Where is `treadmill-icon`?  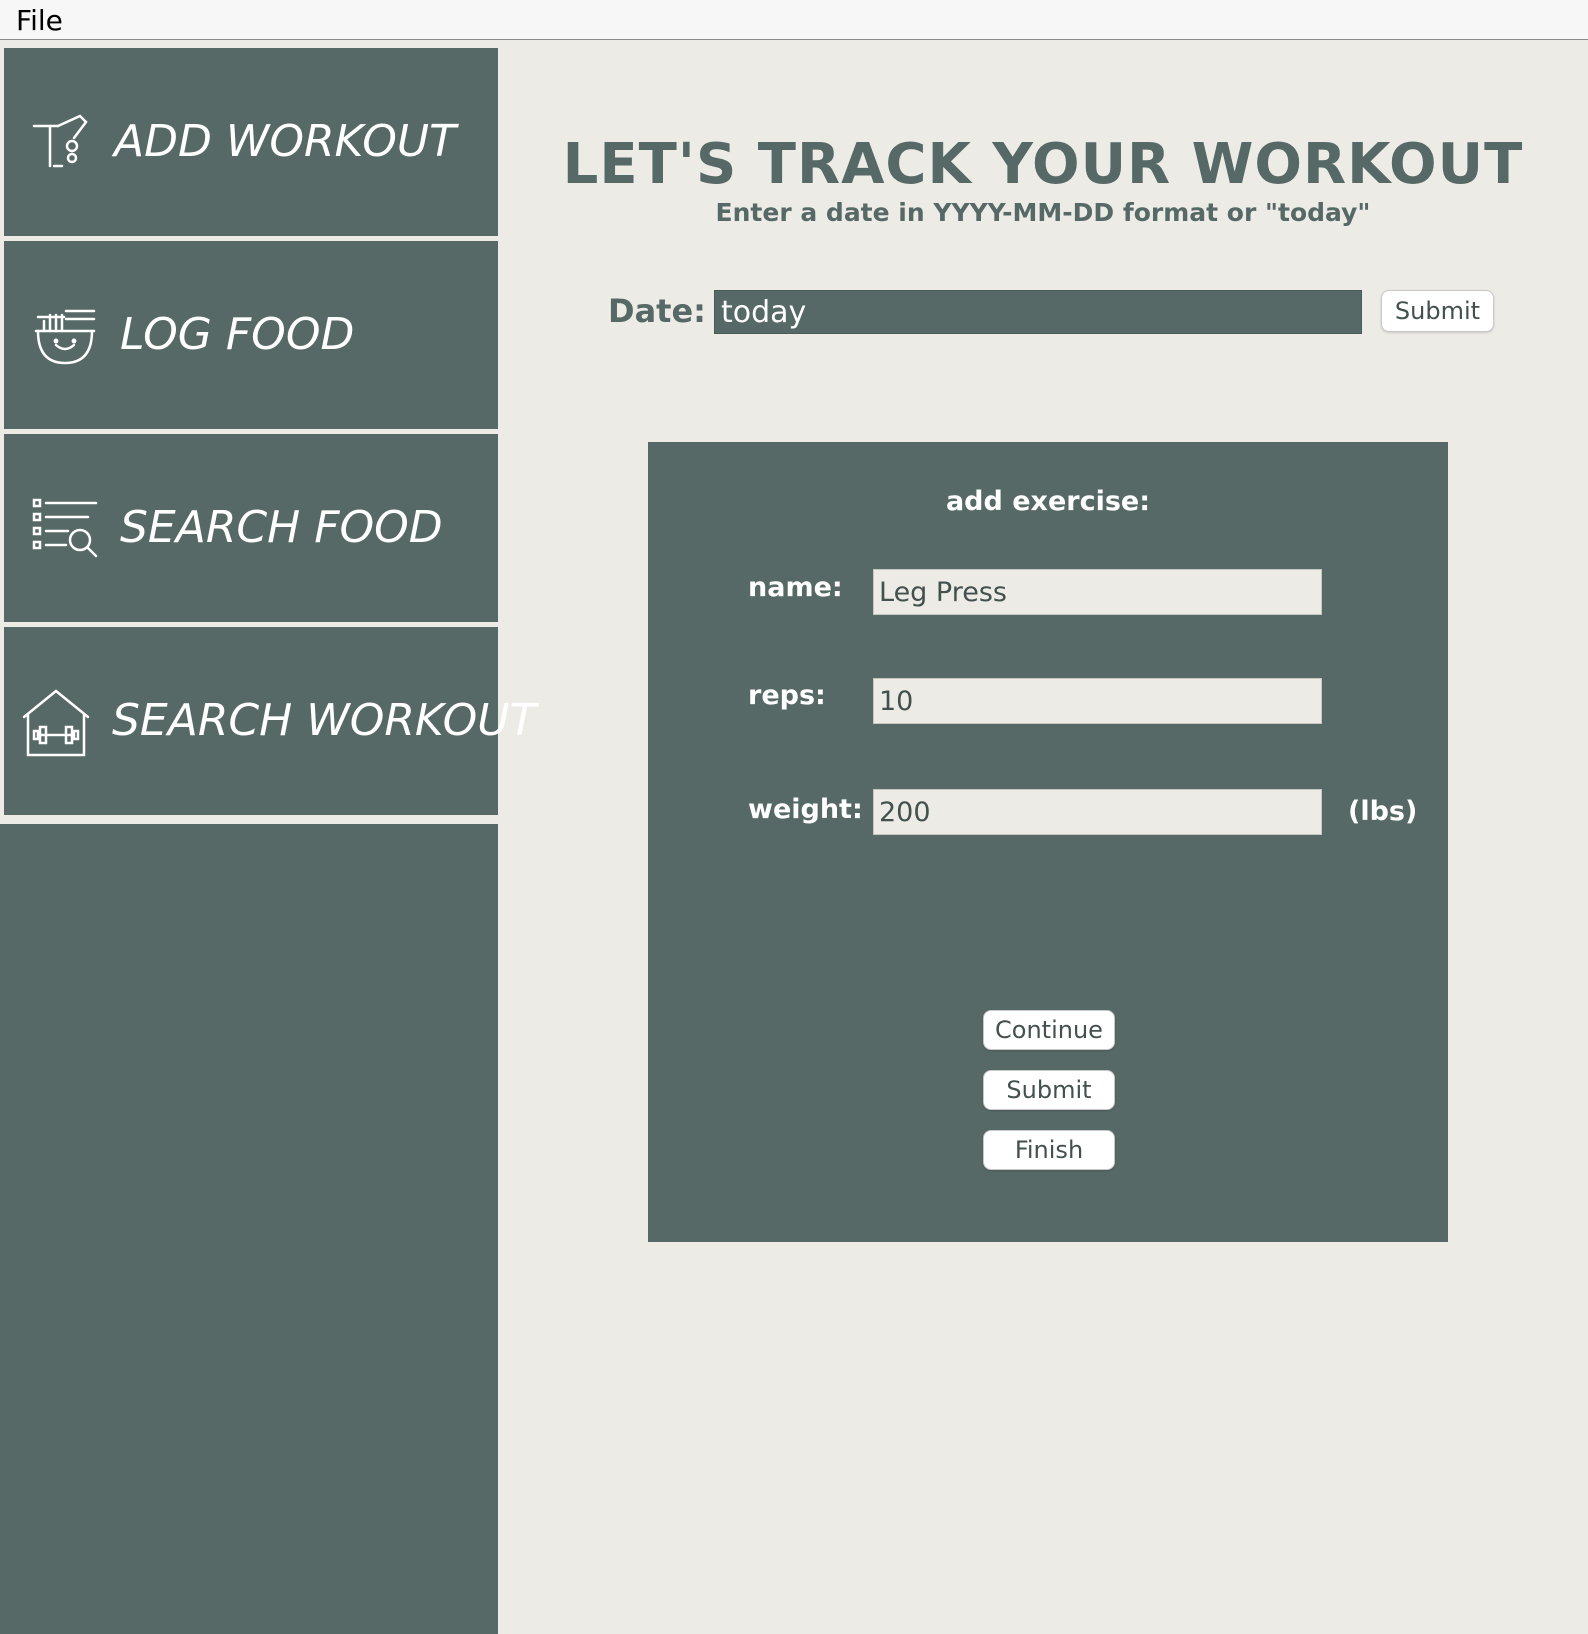
treadmill-icon is located at coordinates (60, 141).